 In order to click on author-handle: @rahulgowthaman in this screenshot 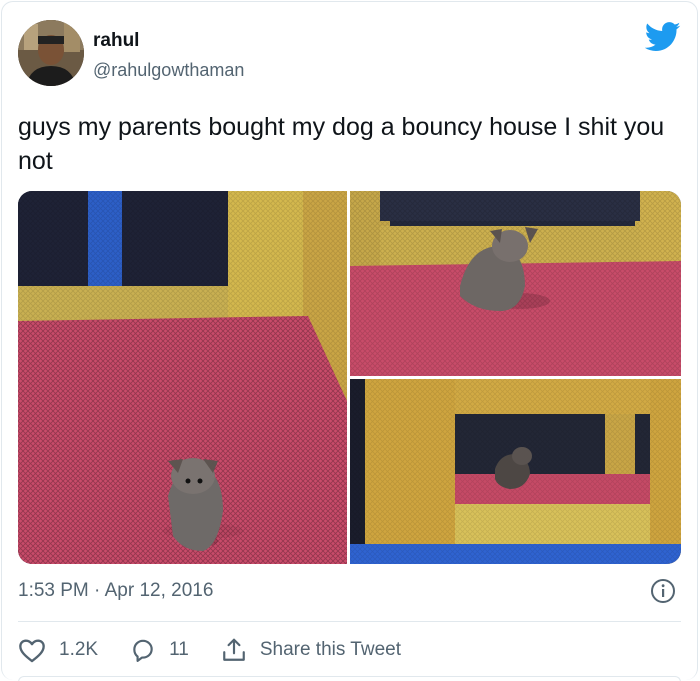, I will do `click(168, 70)`.